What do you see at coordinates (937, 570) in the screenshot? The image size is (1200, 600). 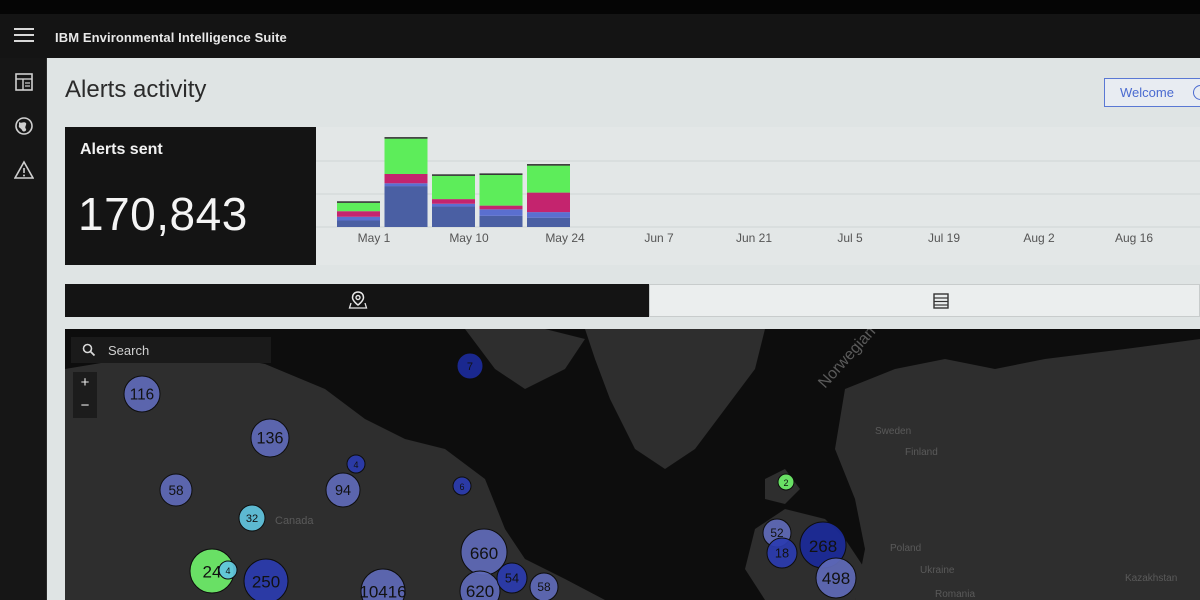 I see `map-place-label: Ukraine` at bounding box center [937, 570].